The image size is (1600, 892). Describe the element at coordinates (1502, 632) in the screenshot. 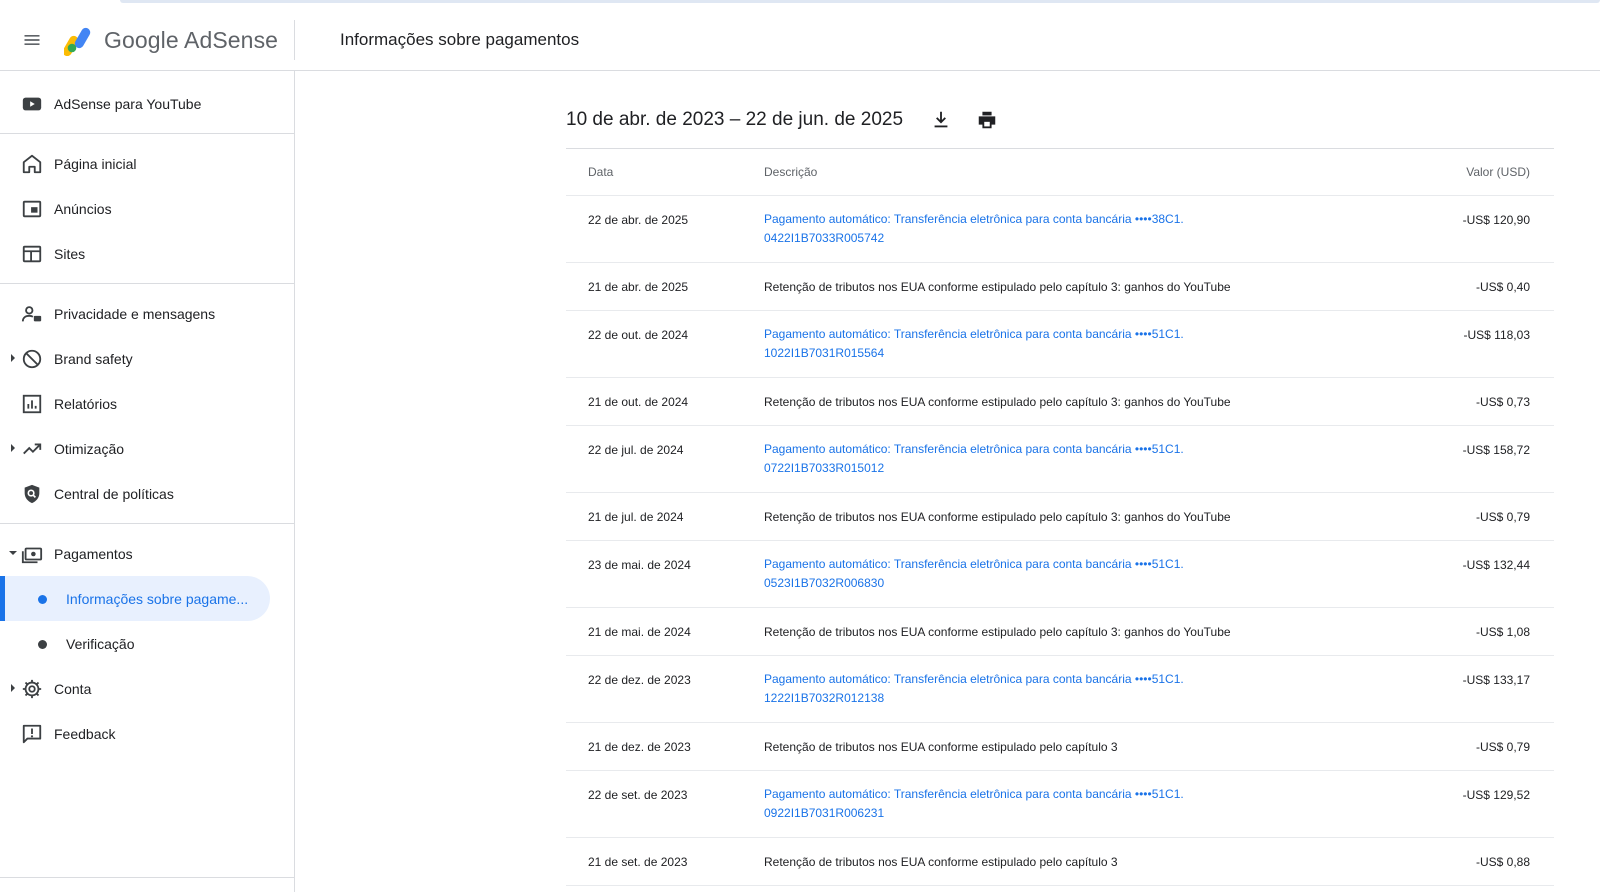

I see `cell-value: -US$ 1,08` at that location.